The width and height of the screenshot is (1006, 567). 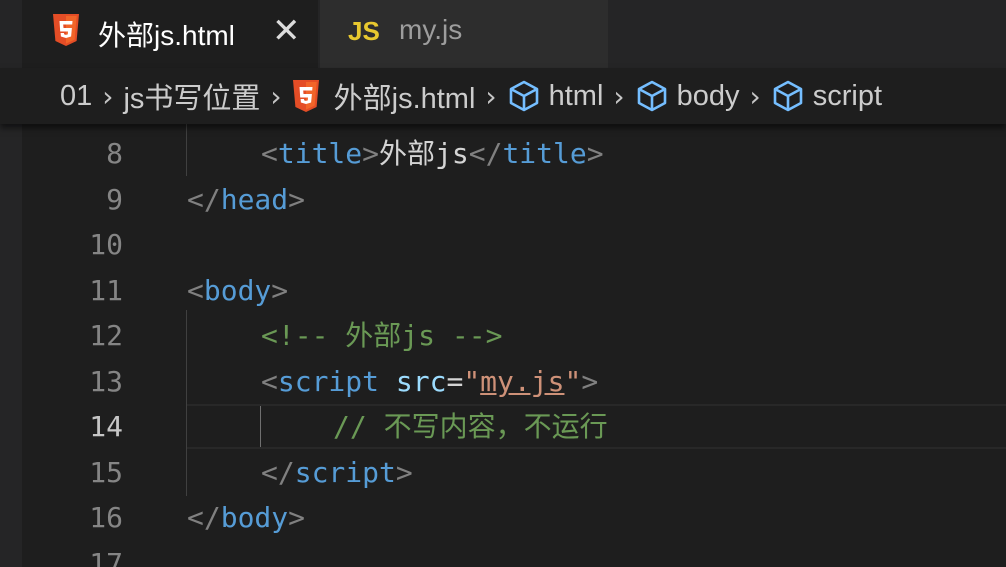 I want to click on line-number: 11, so click(x=106, y=290).